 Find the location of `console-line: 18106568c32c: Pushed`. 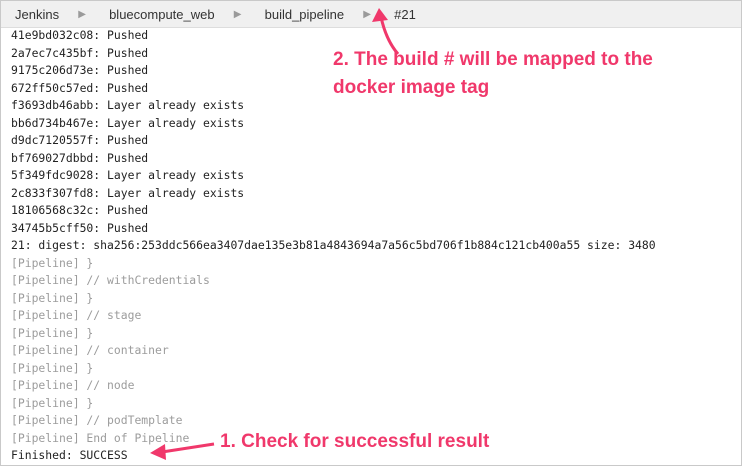

console-line: 18106568c32c: Pushed is located at coordinates (80, 210).